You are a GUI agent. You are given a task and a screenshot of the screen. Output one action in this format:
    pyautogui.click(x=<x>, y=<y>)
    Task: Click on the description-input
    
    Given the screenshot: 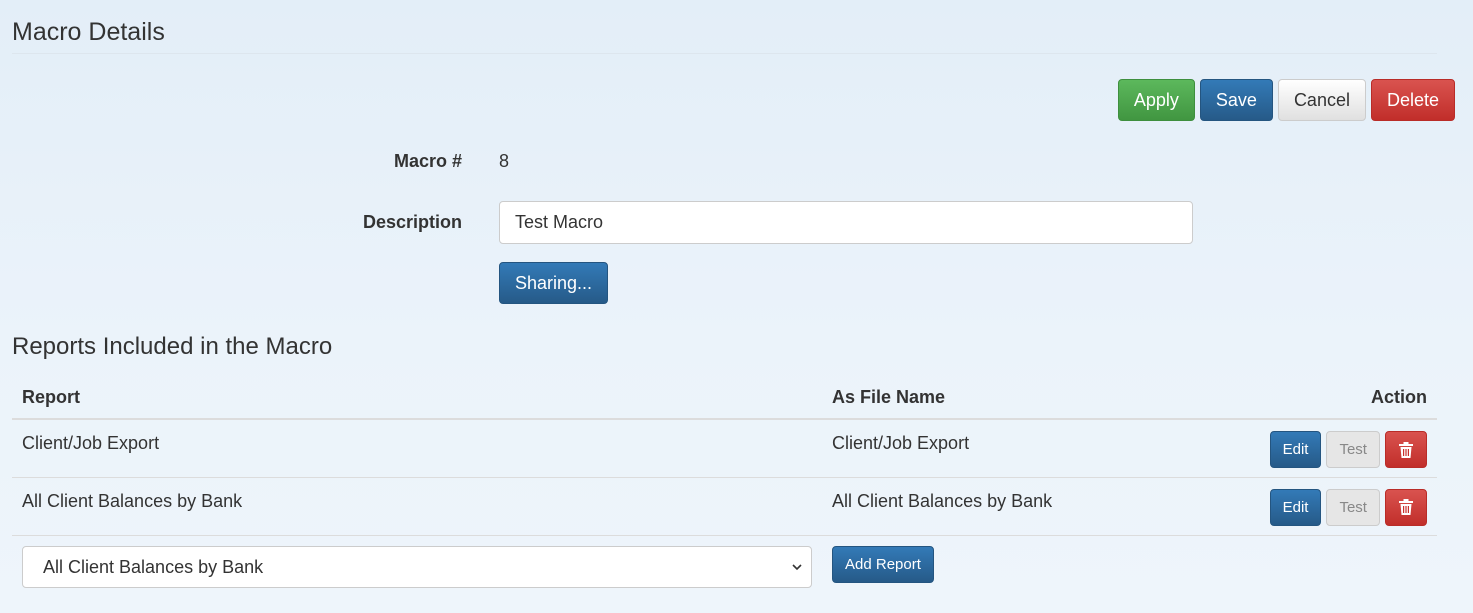 What is the action you would take?
    pyautogui.click(x=846, y=222)
    